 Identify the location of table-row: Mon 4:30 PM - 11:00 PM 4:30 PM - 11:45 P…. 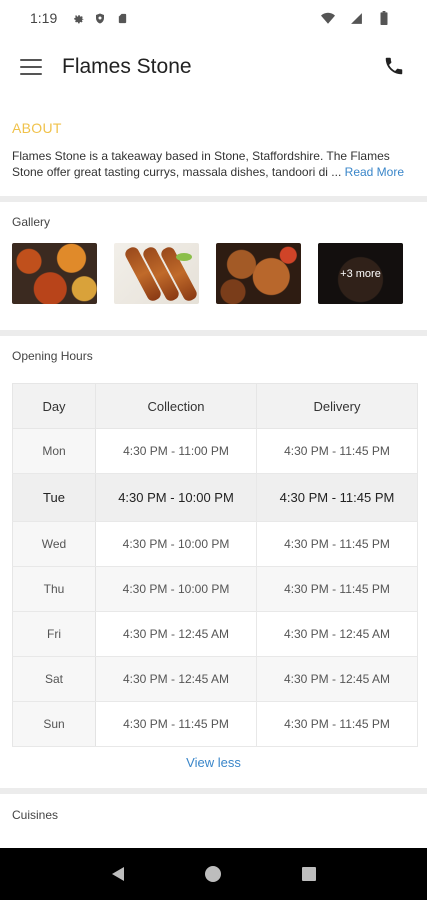
(215, 451).